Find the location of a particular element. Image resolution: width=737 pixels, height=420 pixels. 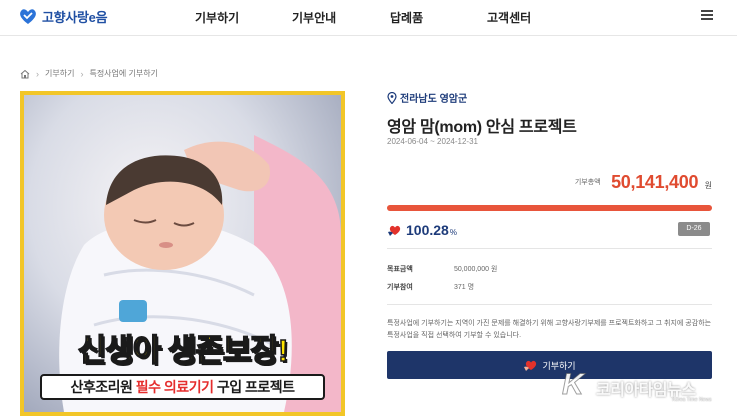

region-text: 전라남도 영암군 is located at coordinates (434, 99).